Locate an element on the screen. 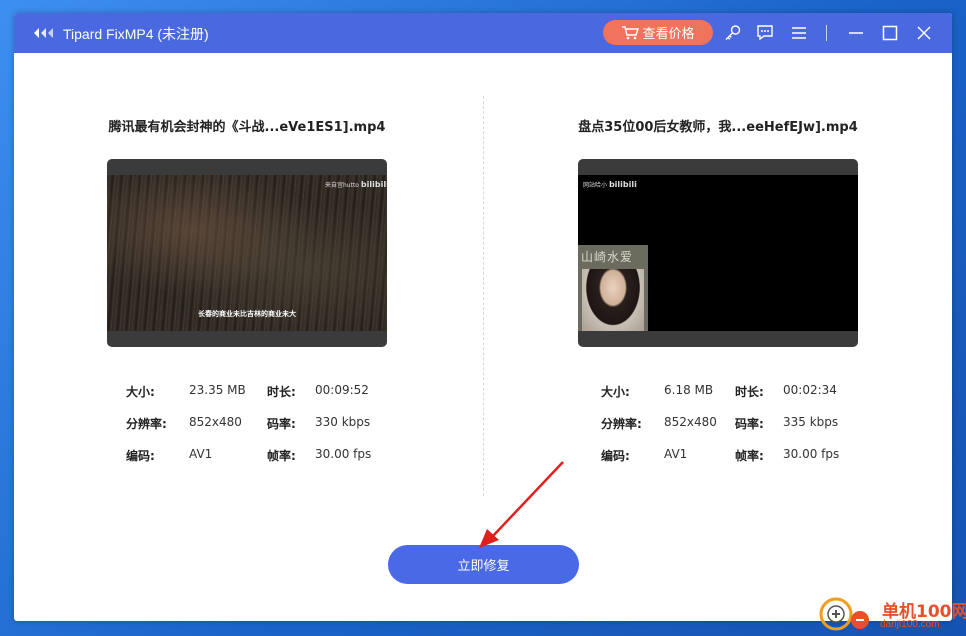 The width and height of the screenshot is (966, 636). maximize-icon is located at coordinates (890, 33).